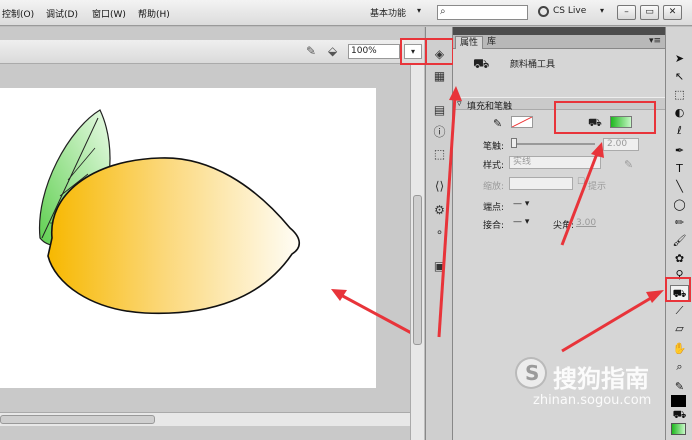 This screenshot has width=692, height=440. What do you see at coordinates (679, 367) in the screenshot?
I see `zoom-tool-icon: ⌕` at bounding box center [679, 367].